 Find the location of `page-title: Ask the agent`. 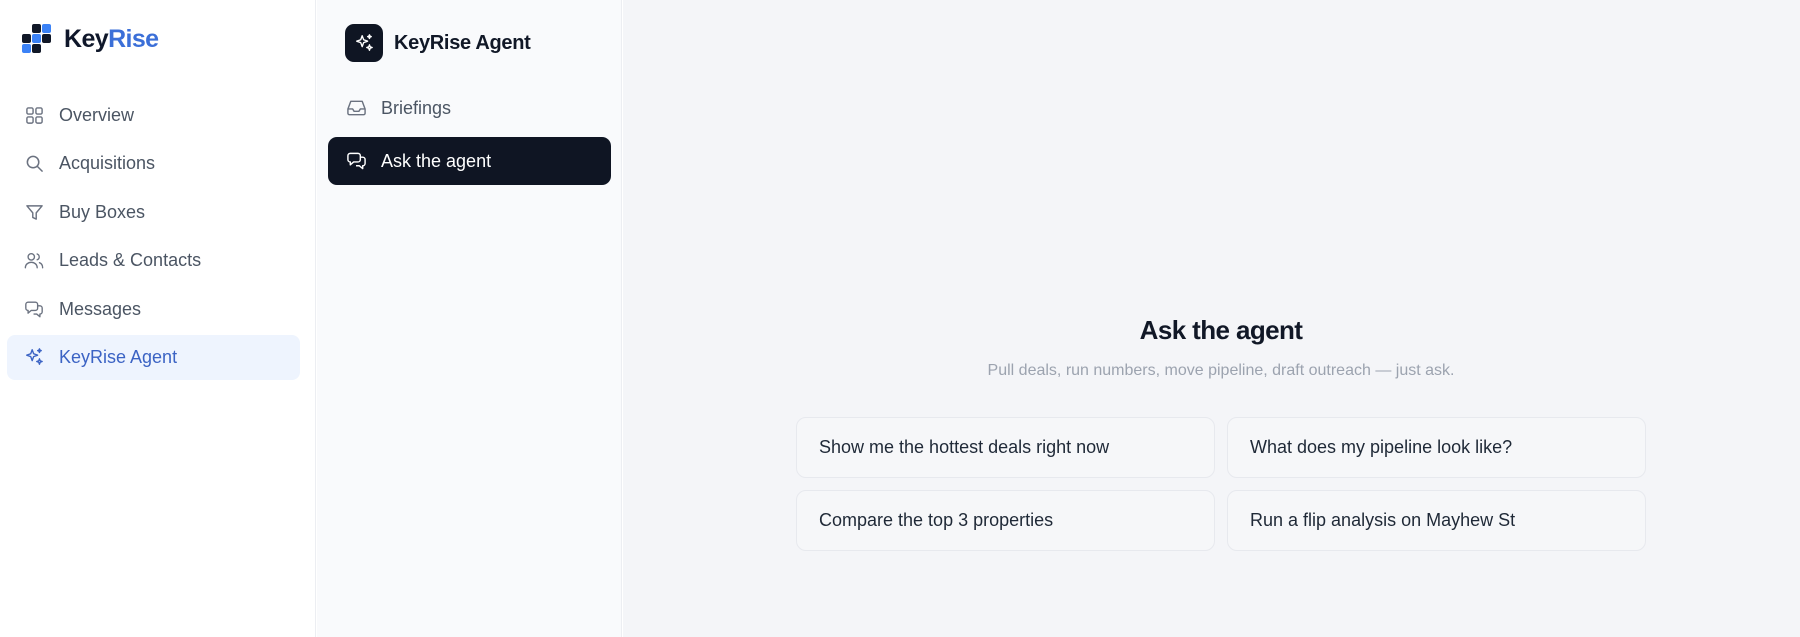

page-title: Ask the agent is located at coordinates (1221, 330).